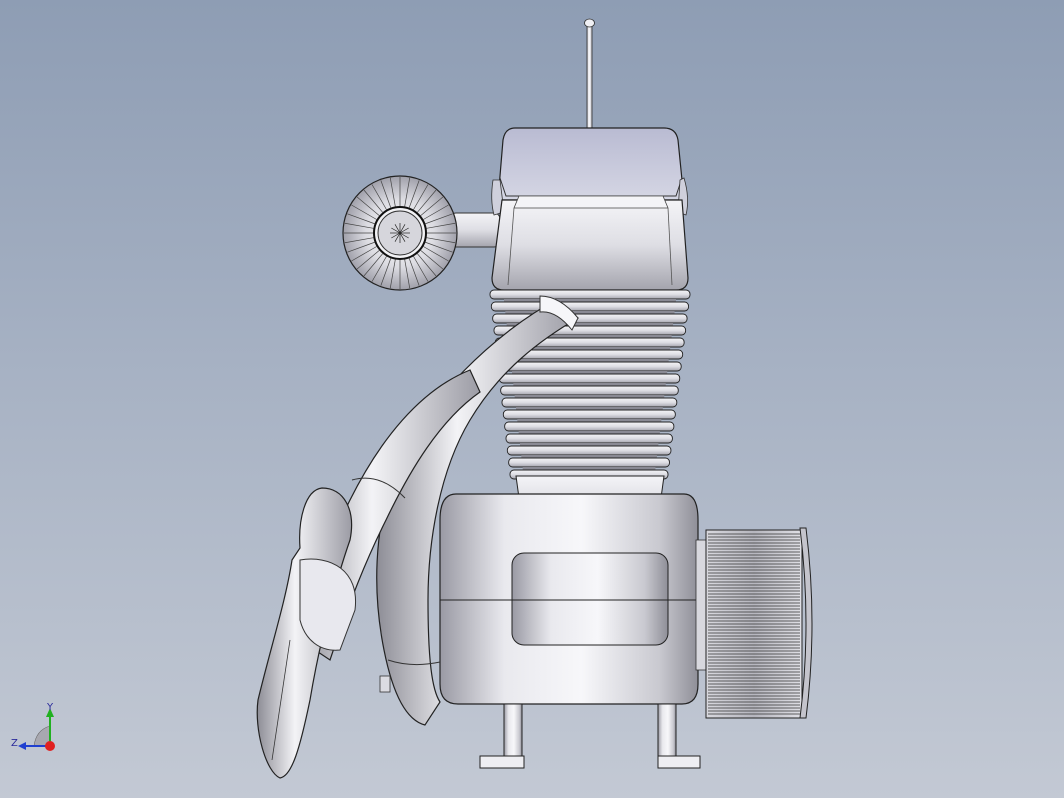 The height and width of the screenshot is (798, 1064). I want to click on crankcase, so click(574, 599).